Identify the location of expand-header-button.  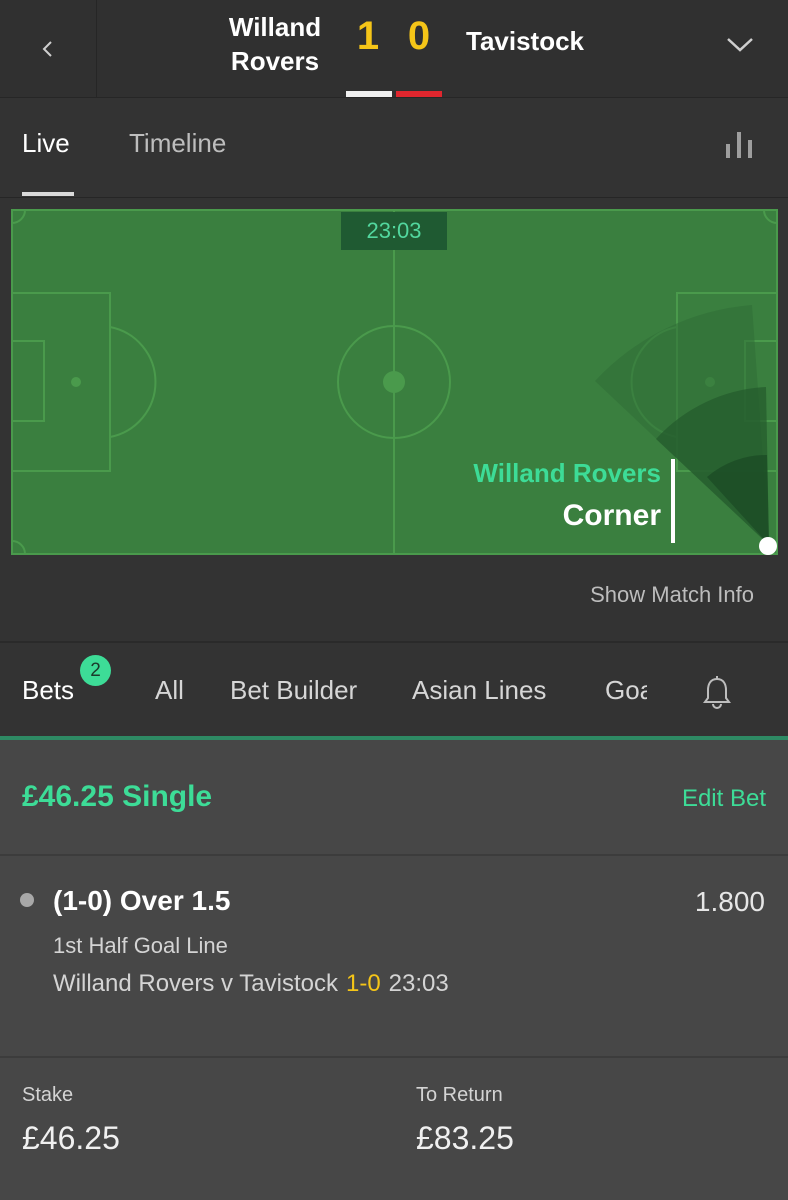
(740, 44).